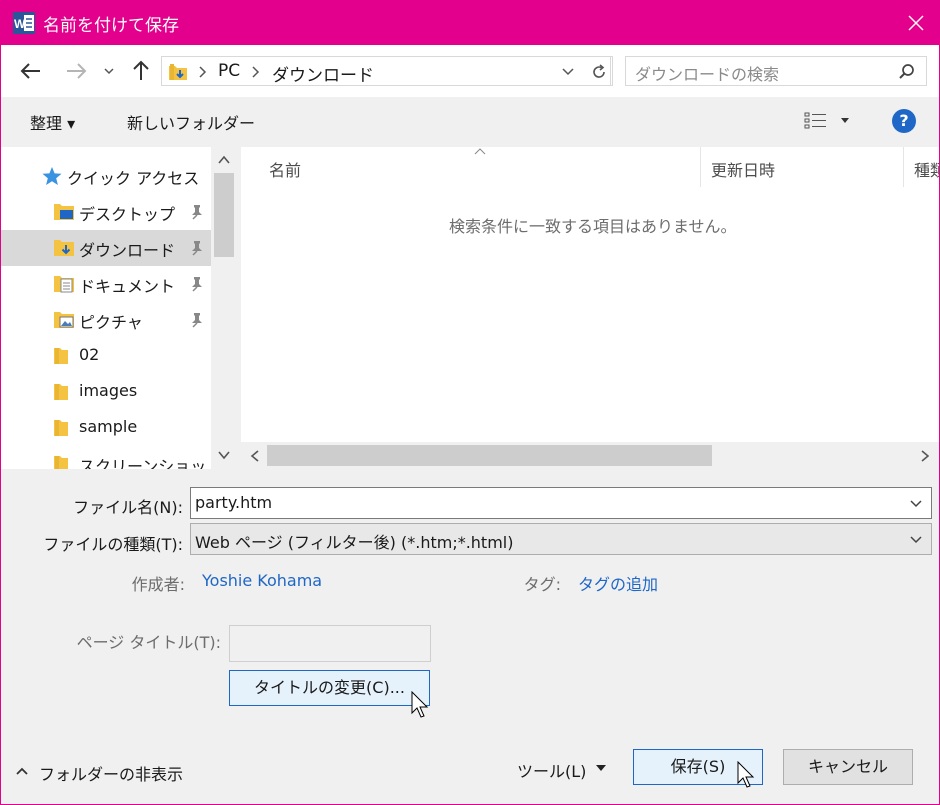  What do you see at coordinates (354, 541) in the screenshot?
I see `filetype-value: Web ページ (フィルター後) (*.htm;*.html)` at bounding box center [354, 541].